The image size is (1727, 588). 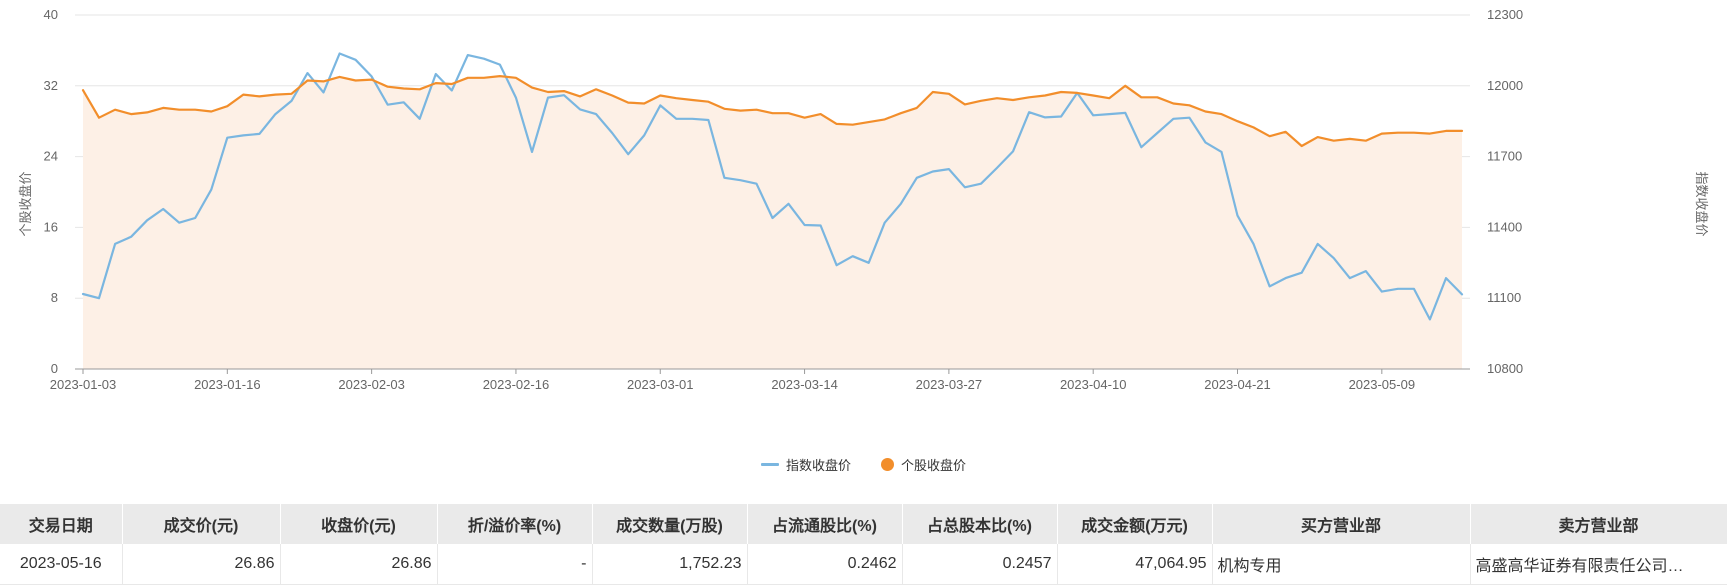 What do you see at coordinates (825, 564) in the screenshot?
I see `cell-float-ratio: 0.2462` at bounding box center [825, 564].